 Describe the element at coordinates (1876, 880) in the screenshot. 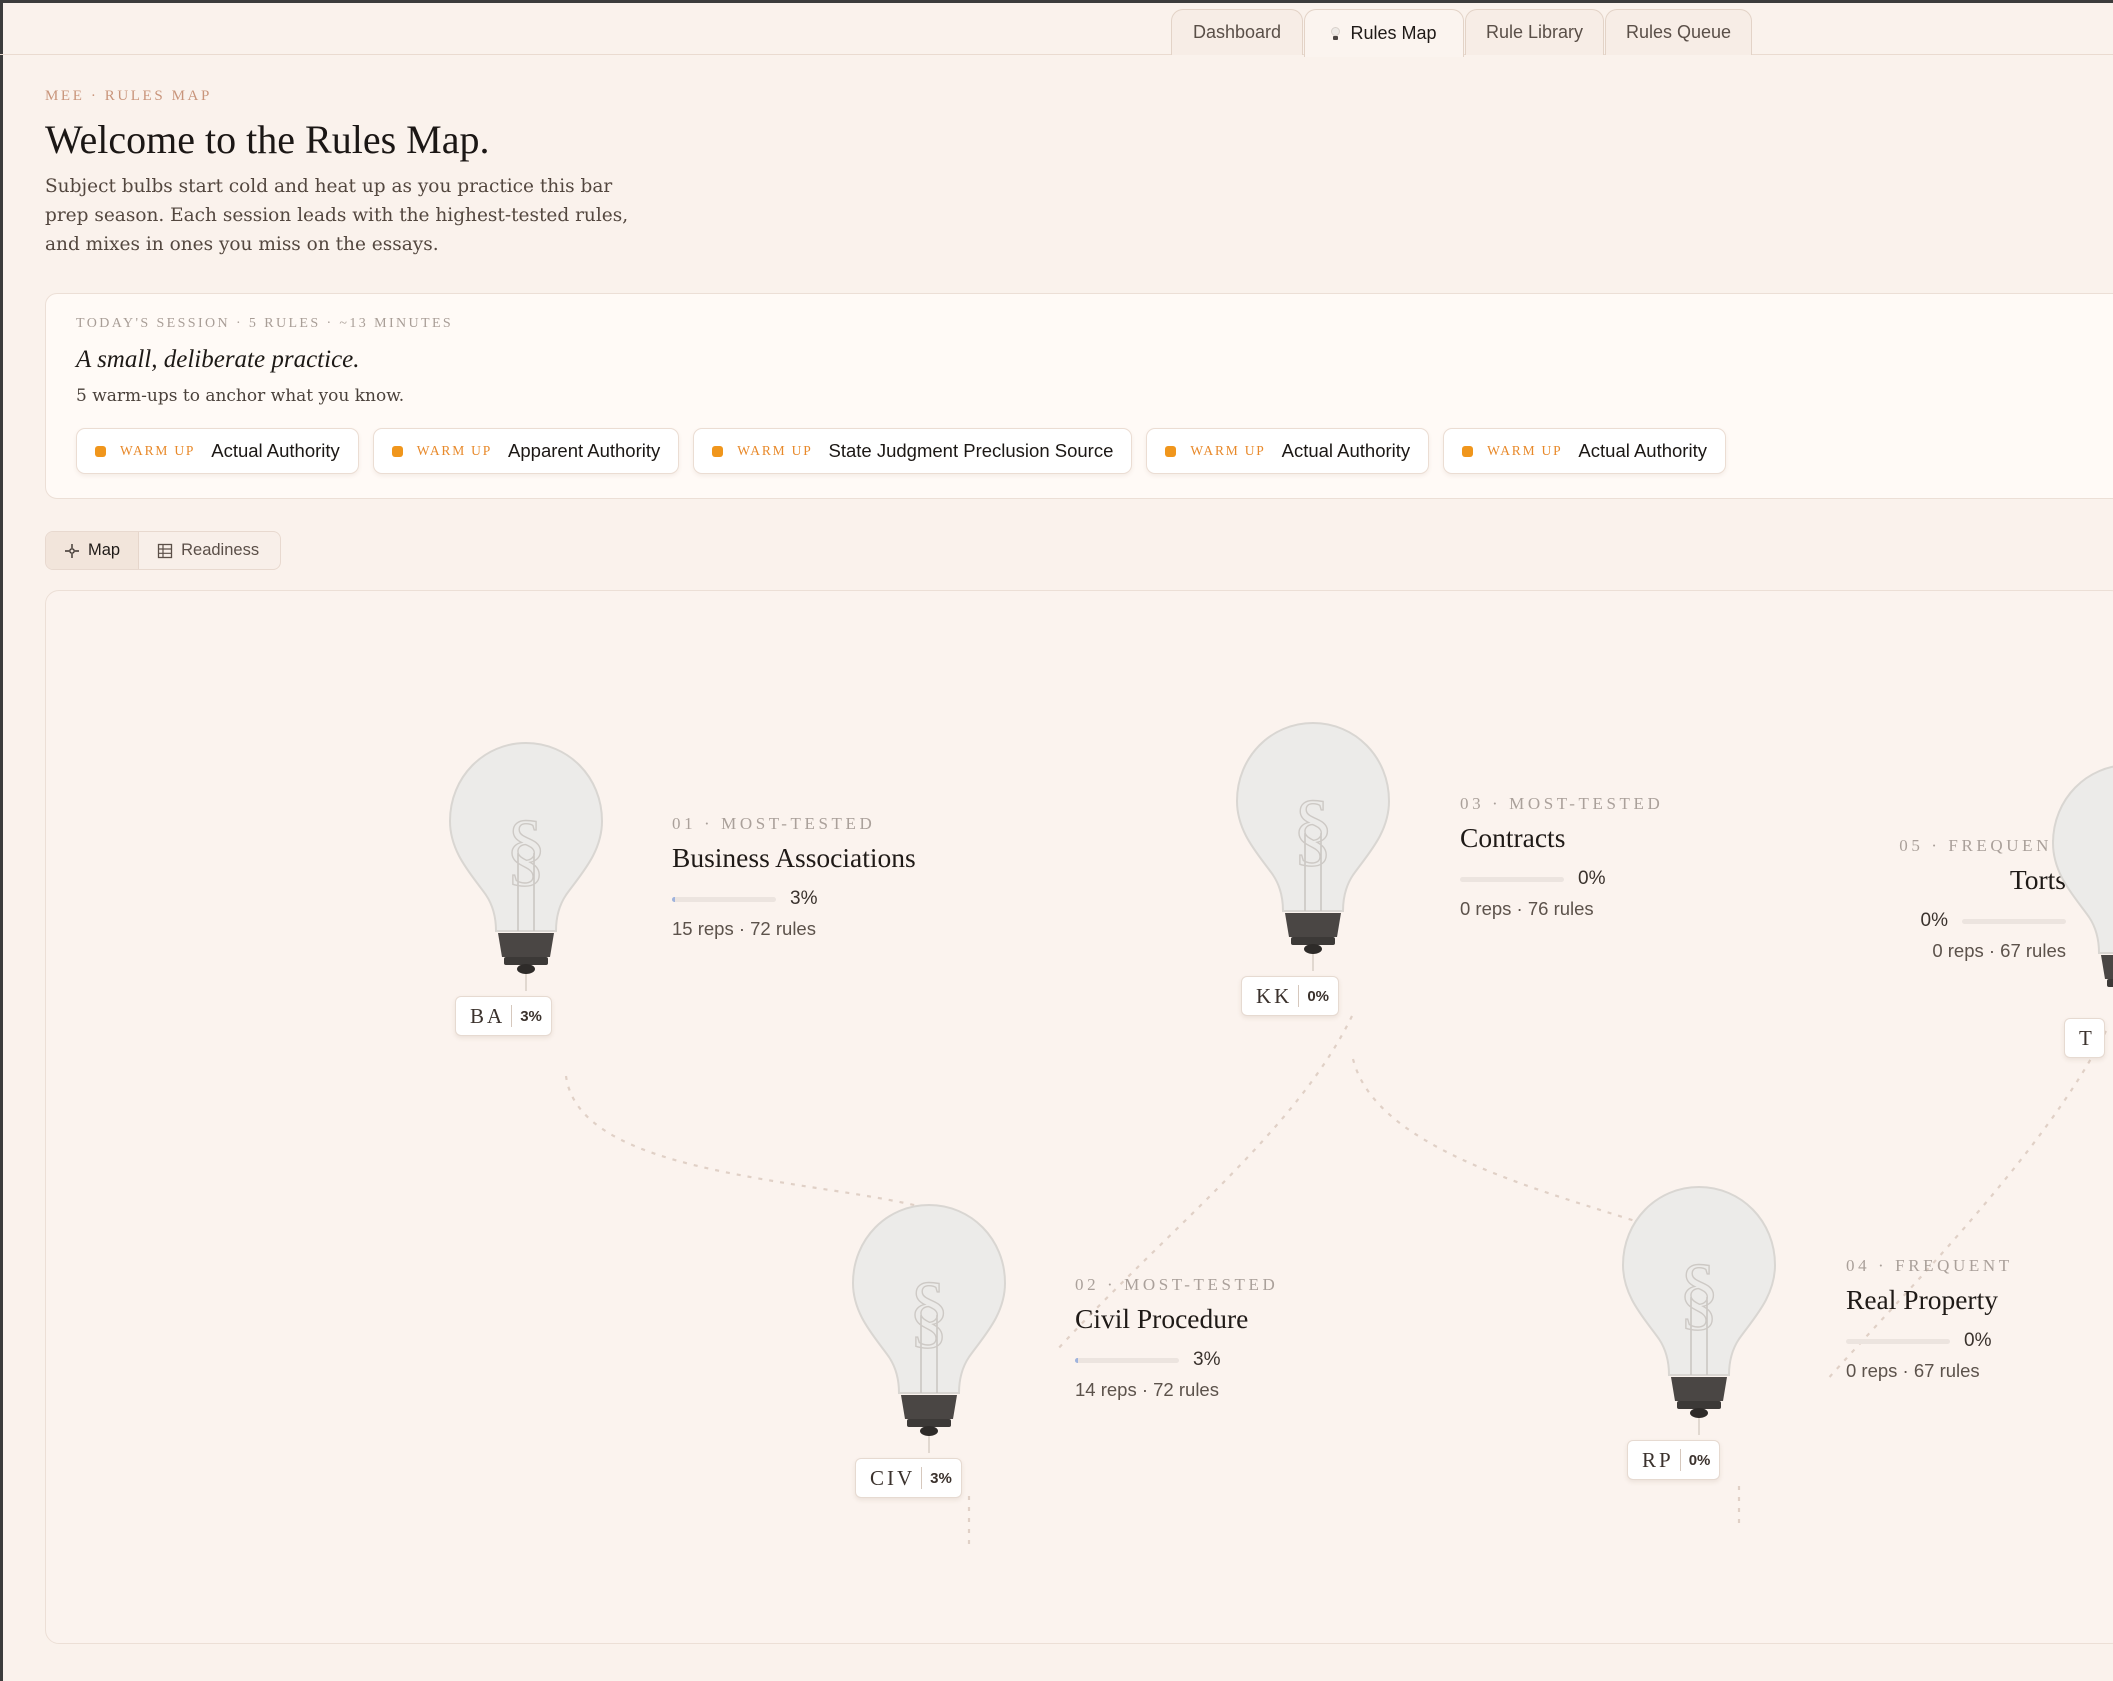

I see `subject-name: Torts` at that location.